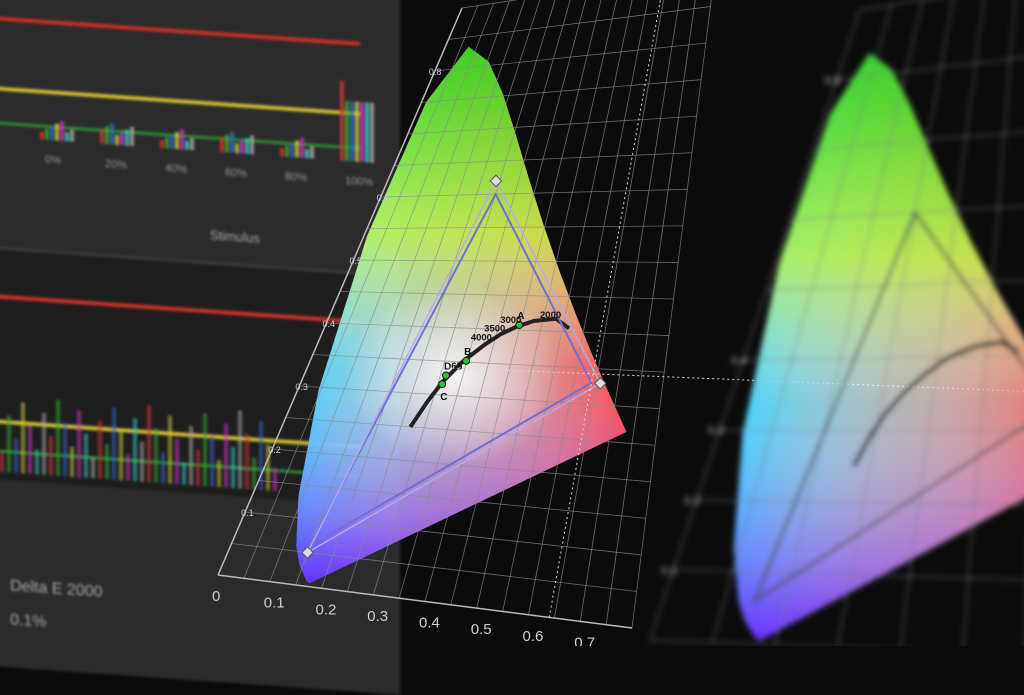  Describe the element at coordinates (533, 636) in the screenshot. I see `x-tick-label: 0.6` at that location.